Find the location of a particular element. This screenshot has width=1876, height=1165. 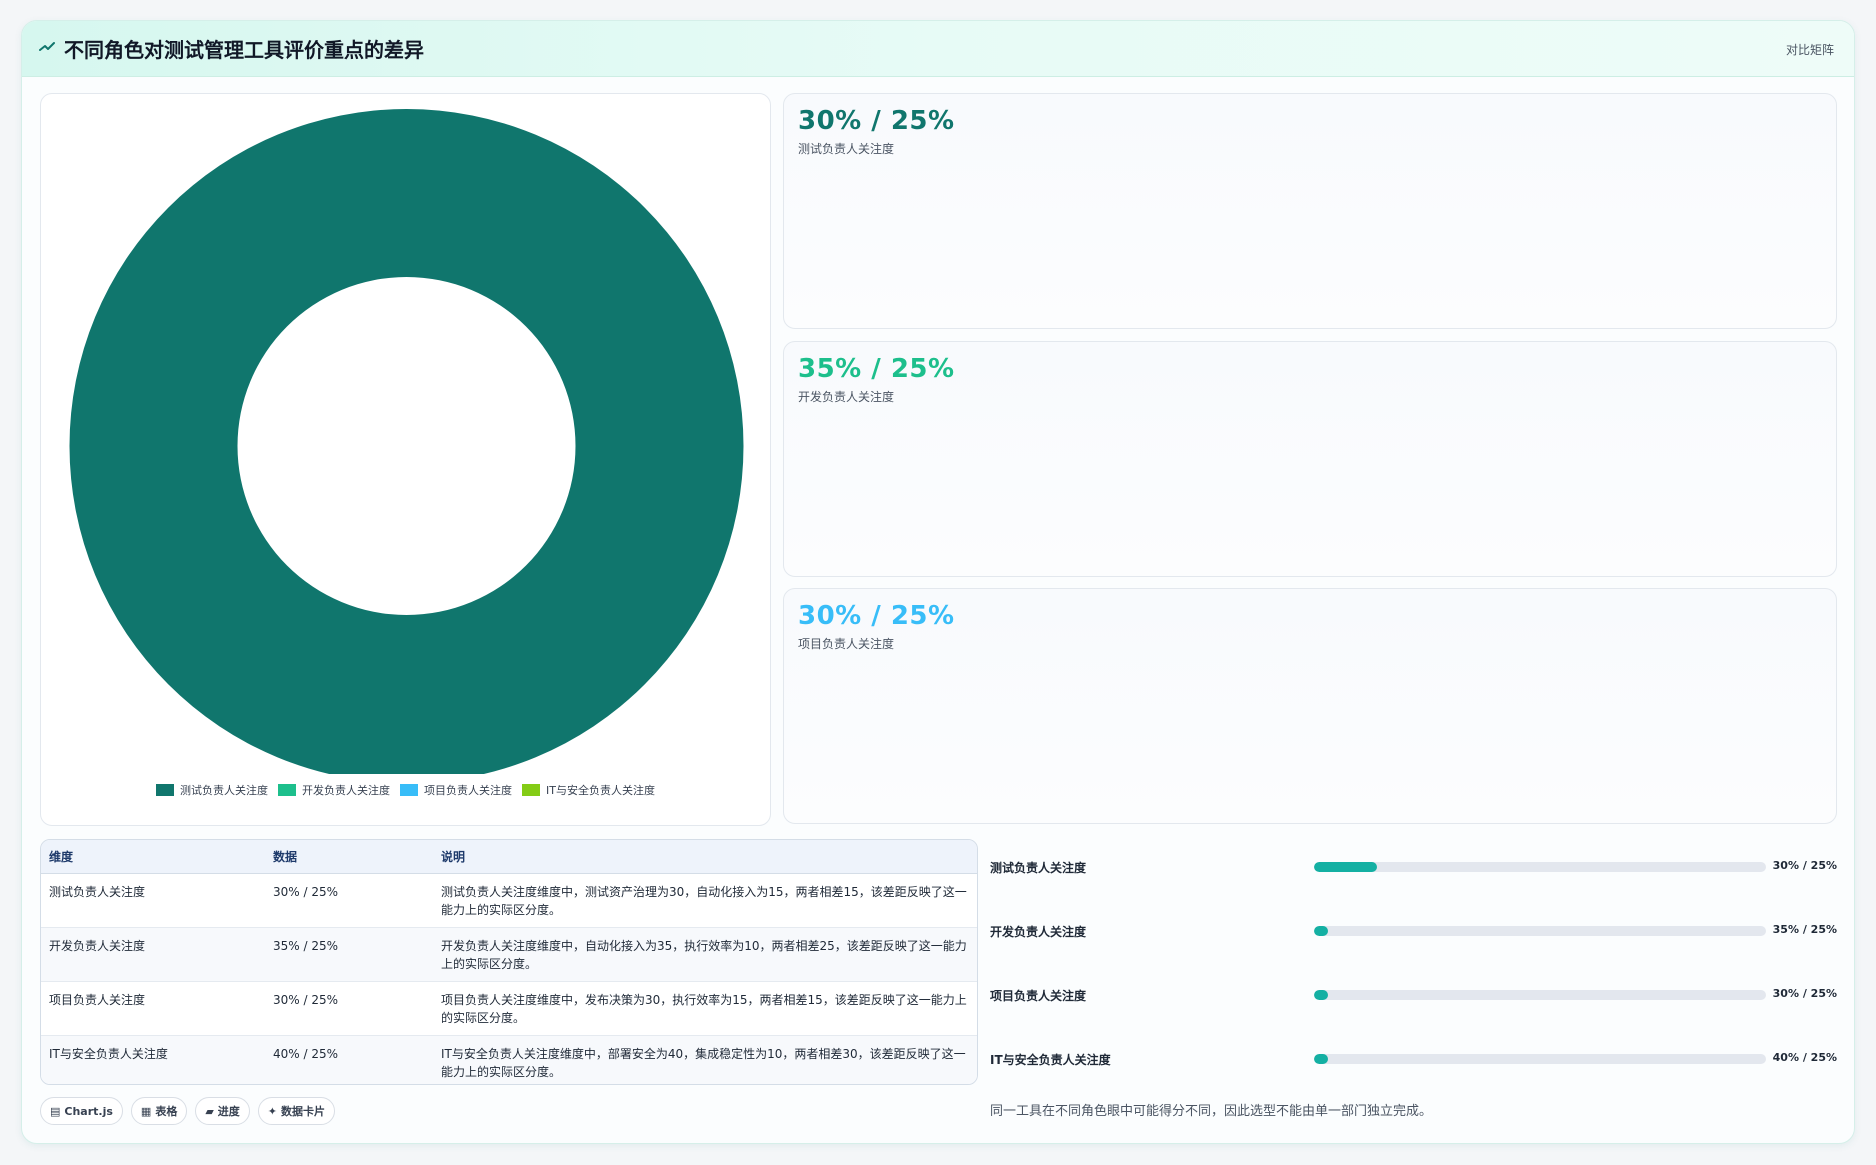

table-cell: IT与安全负责人关注度 is located at coordinates (108, 1053).